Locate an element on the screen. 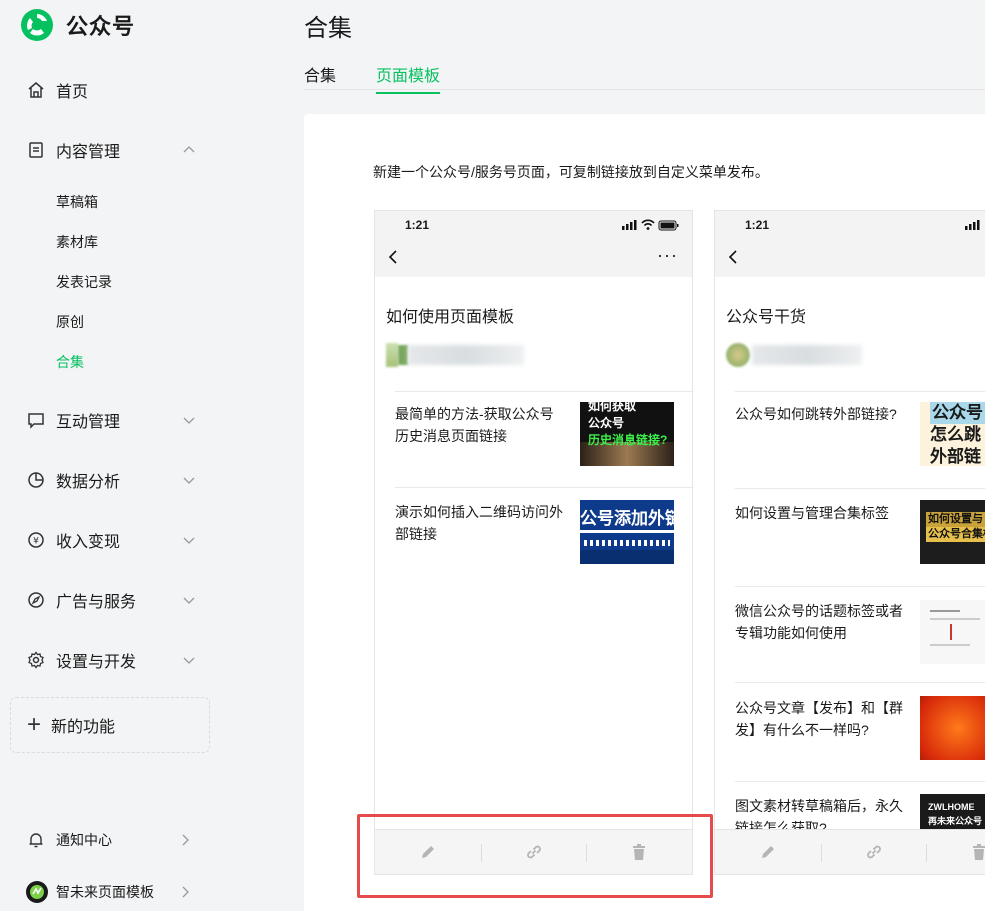 This screenshot has width=985, height=911. tab-bar: 合集 页面模板 is located at coordinates (644, 78).